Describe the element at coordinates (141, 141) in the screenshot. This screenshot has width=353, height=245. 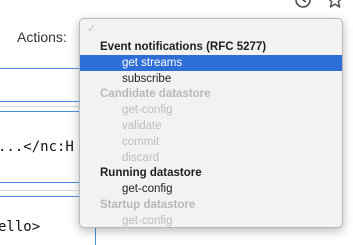
I see `menu-item-commit: commit` at that location.